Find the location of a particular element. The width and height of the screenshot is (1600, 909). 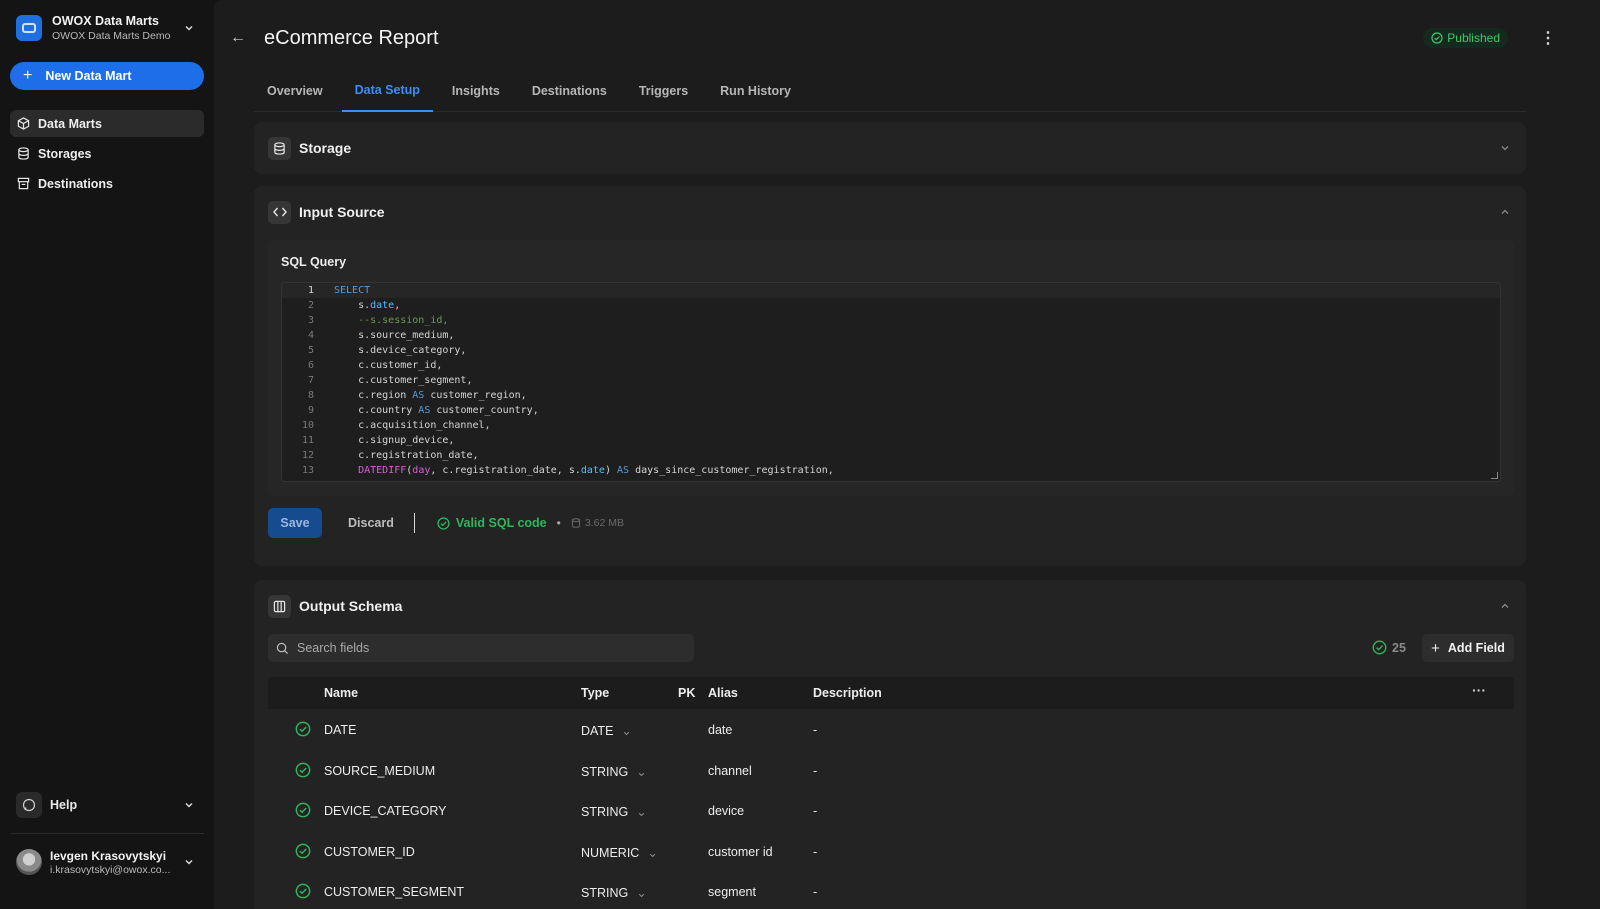

help-label: Help is located at coordinates (64, 805).